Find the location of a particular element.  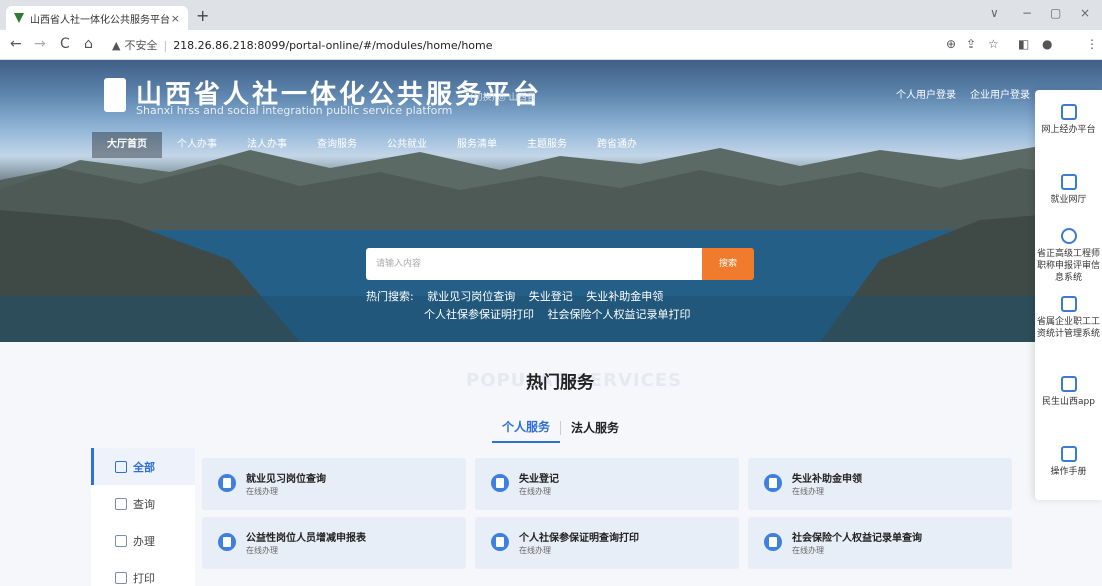

profile-avatar-icon: ● is located at coordinates (1047, 44).